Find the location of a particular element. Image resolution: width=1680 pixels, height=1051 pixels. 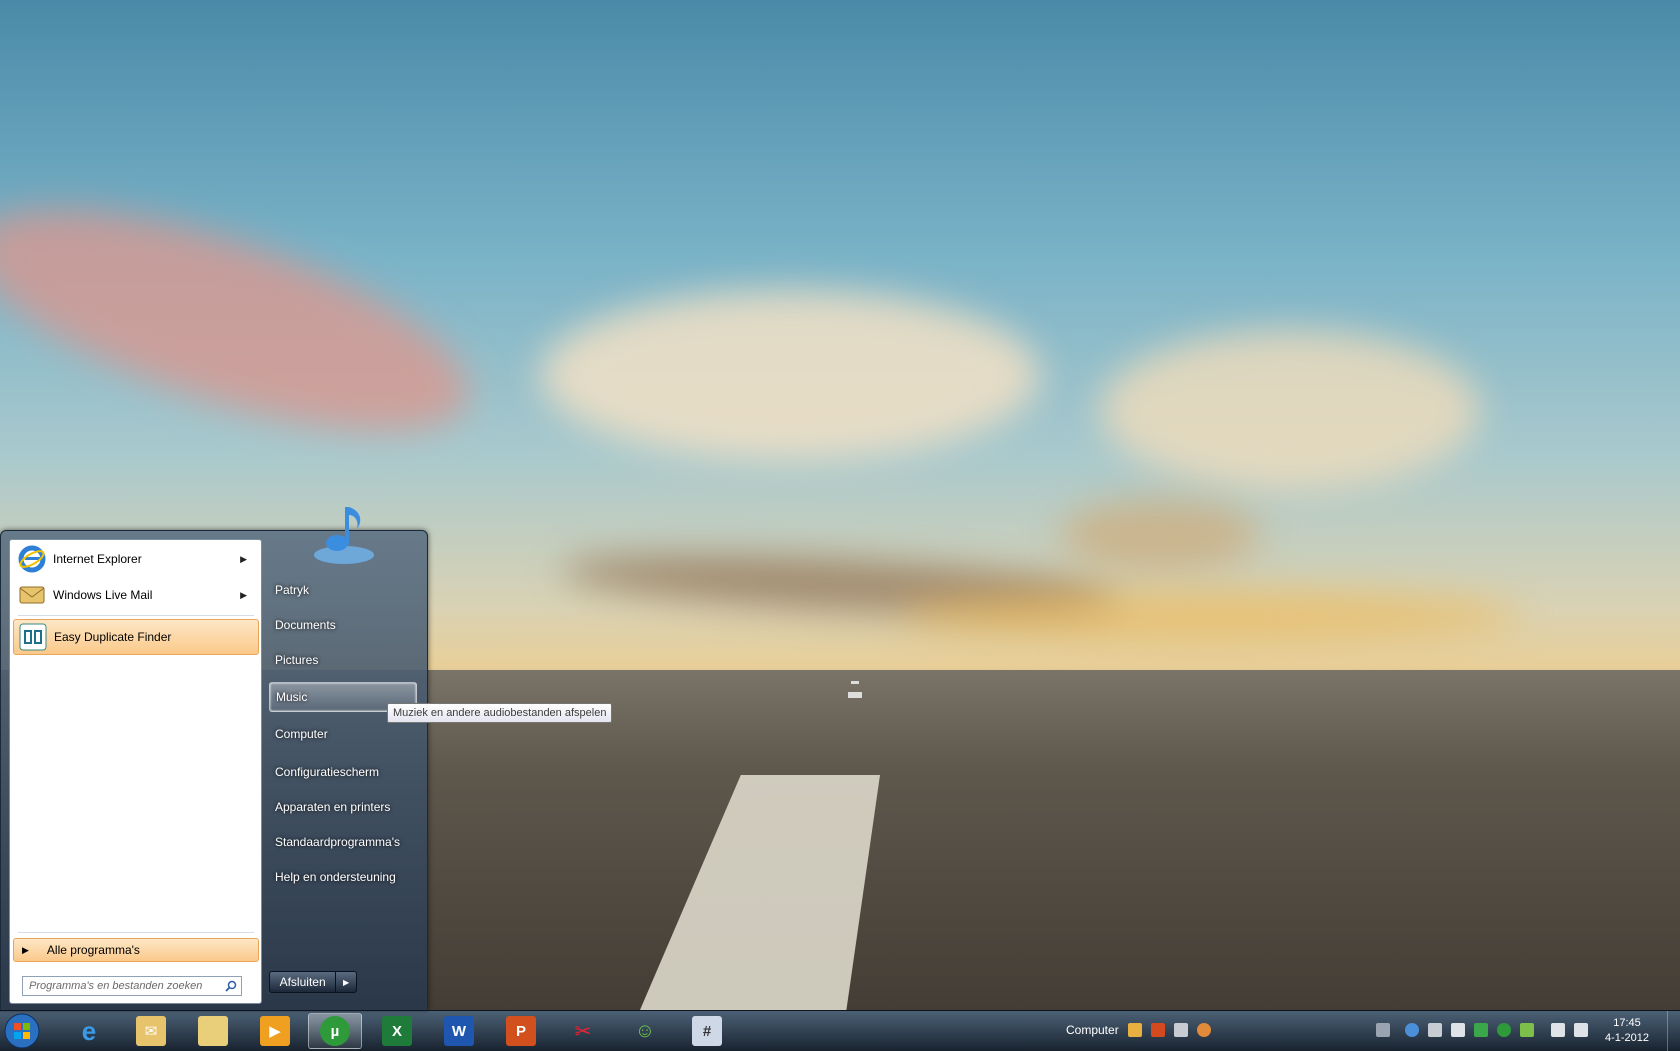

taskbar-media-player: ▶ is located at coordinates (275, 1031).